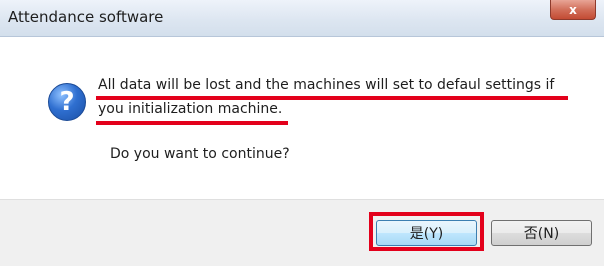  Describe the element at coordinates (302, 18) in the screenshot. I see `title-bar: Attendance software x` at that location.